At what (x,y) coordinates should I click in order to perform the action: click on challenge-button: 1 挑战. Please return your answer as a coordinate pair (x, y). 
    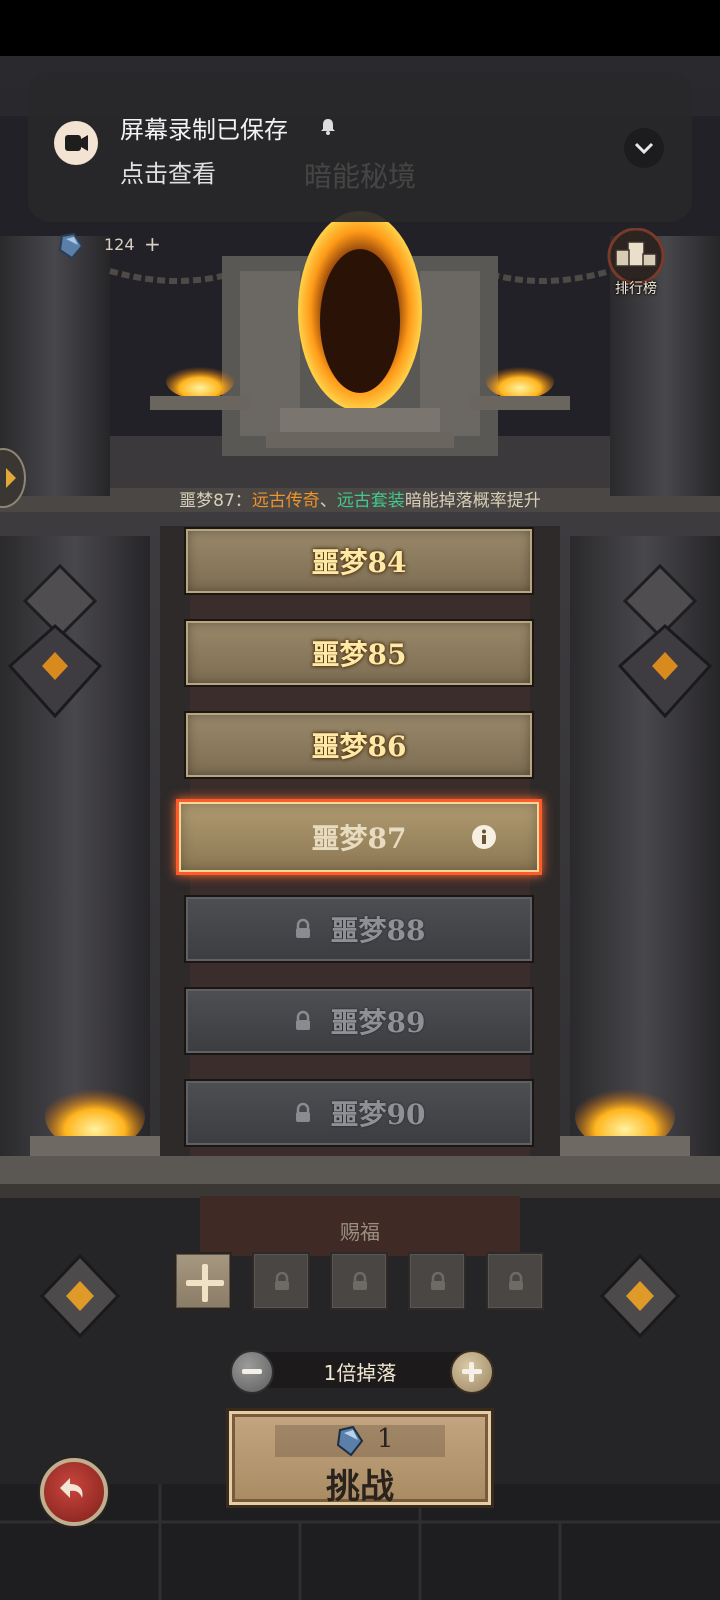
    Looking at the image, I should click on (360, 1458).